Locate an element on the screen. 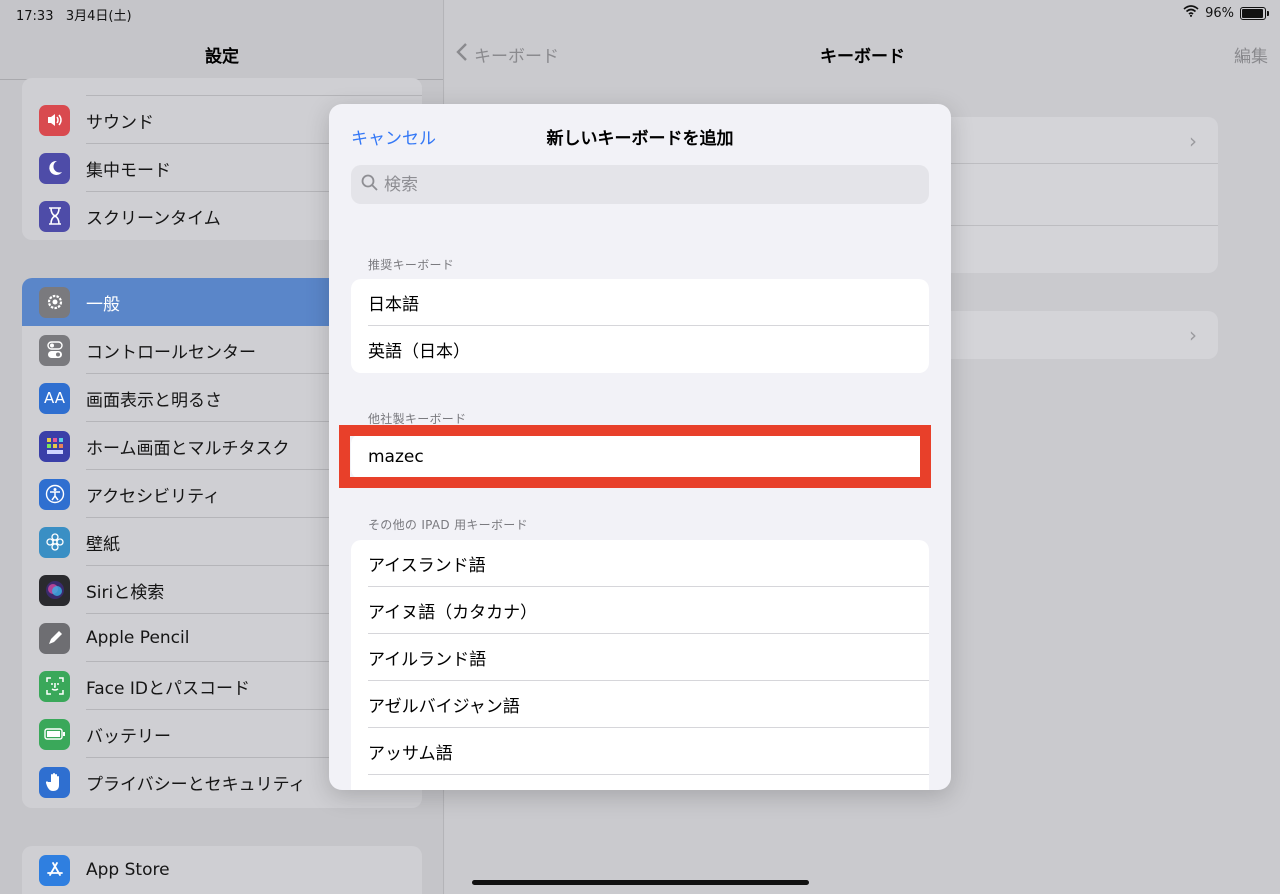  section-header-recommended: 推奨キーボード is located at coordinates (411, 265).